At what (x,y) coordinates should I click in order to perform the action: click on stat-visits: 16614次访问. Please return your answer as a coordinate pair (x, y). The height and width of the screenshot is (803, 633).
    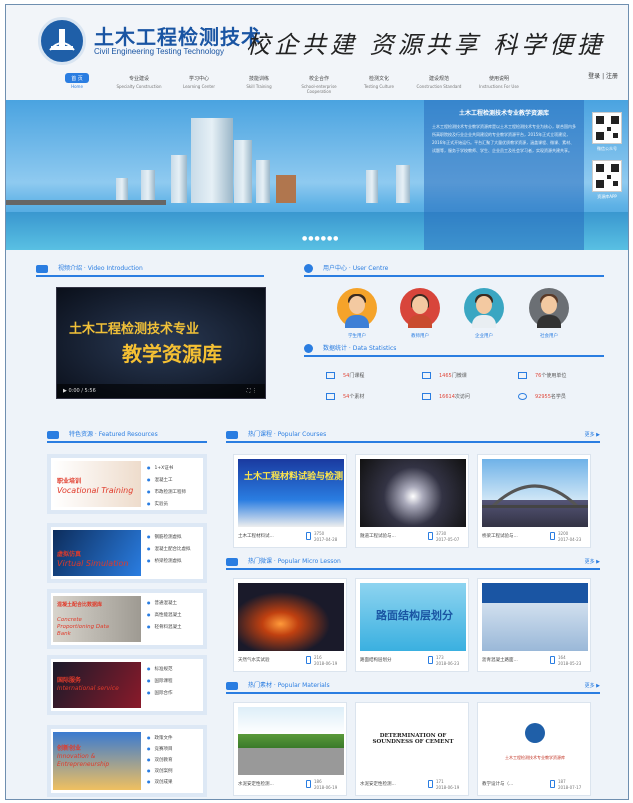
    Looking at the image, I should click on (446, 396).